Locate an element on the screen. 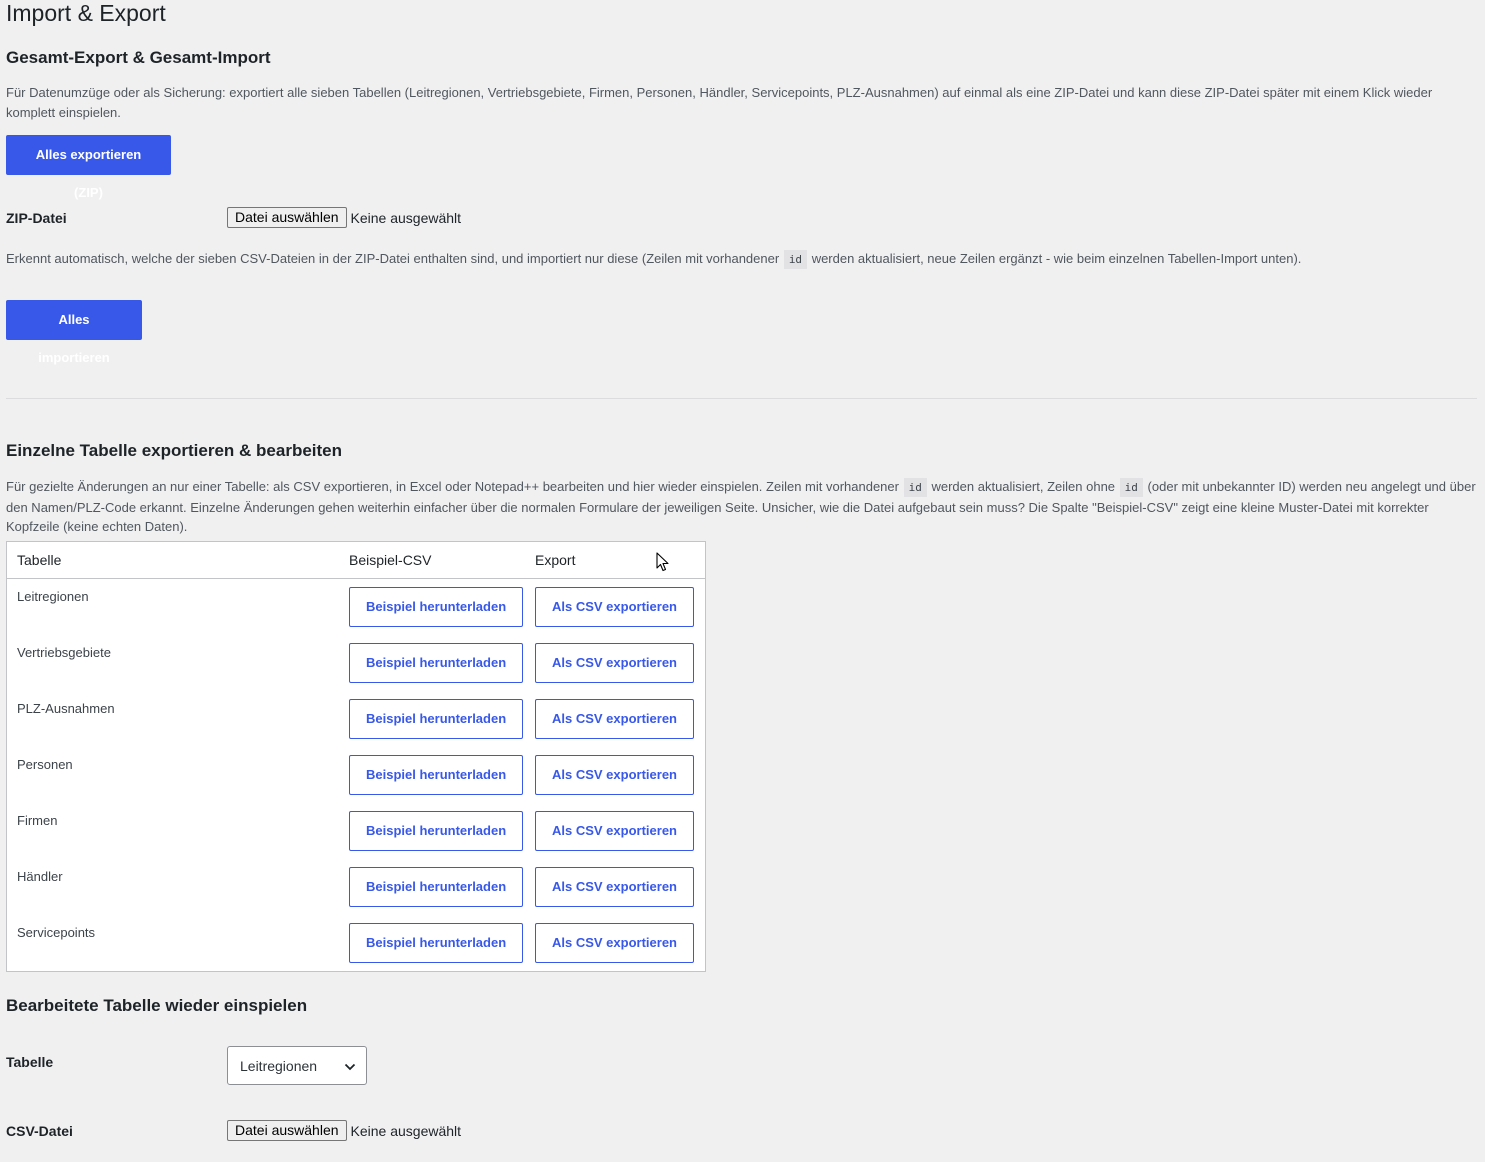  column-header-tabelle: Tabelle is located at coordinates (39, 560).